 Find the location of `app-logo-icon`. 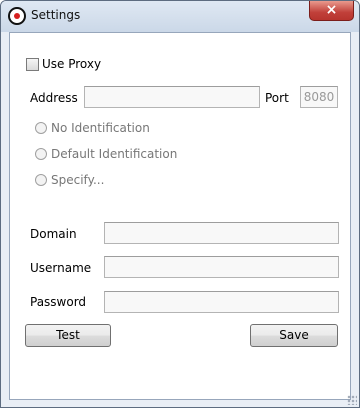

app-logo-icon is located at coordinates (17, 16).